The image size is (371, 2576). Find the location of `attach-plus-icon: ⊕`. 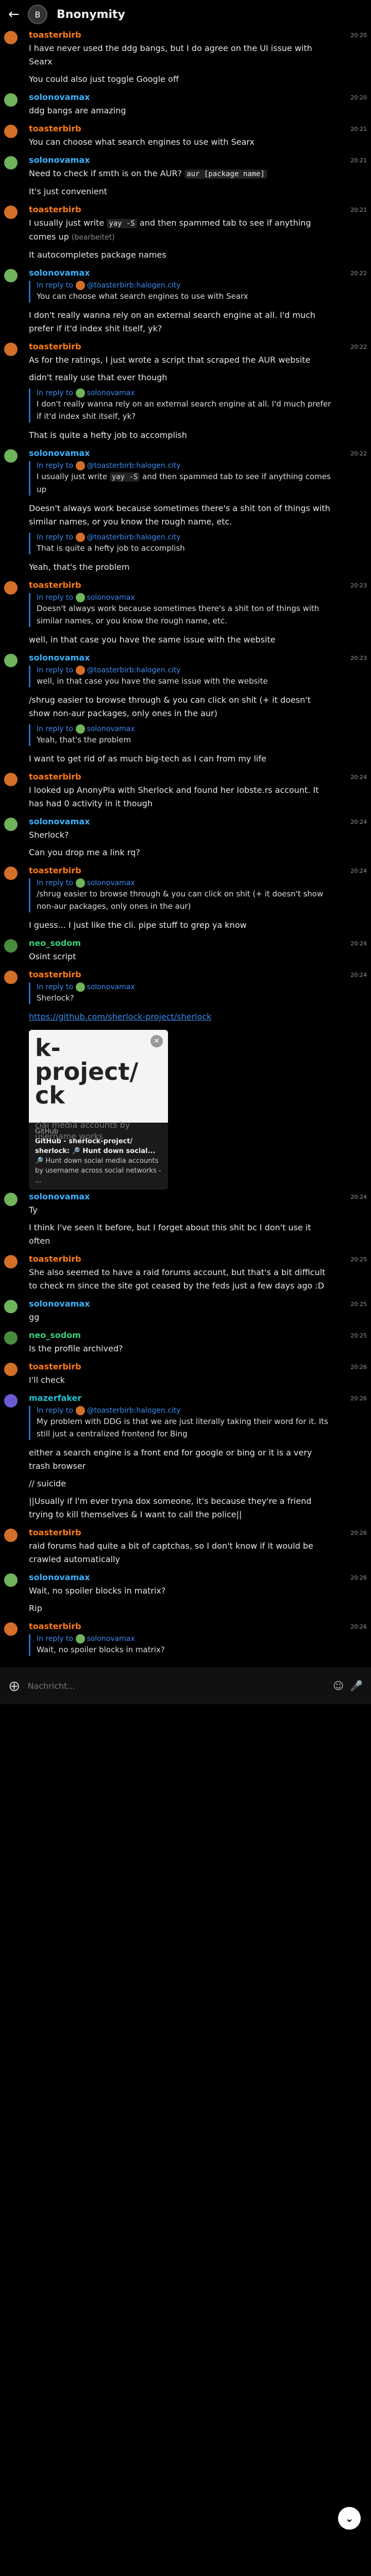

attach-plus-icon: ⊕ is located at coordinates (14, 1685).